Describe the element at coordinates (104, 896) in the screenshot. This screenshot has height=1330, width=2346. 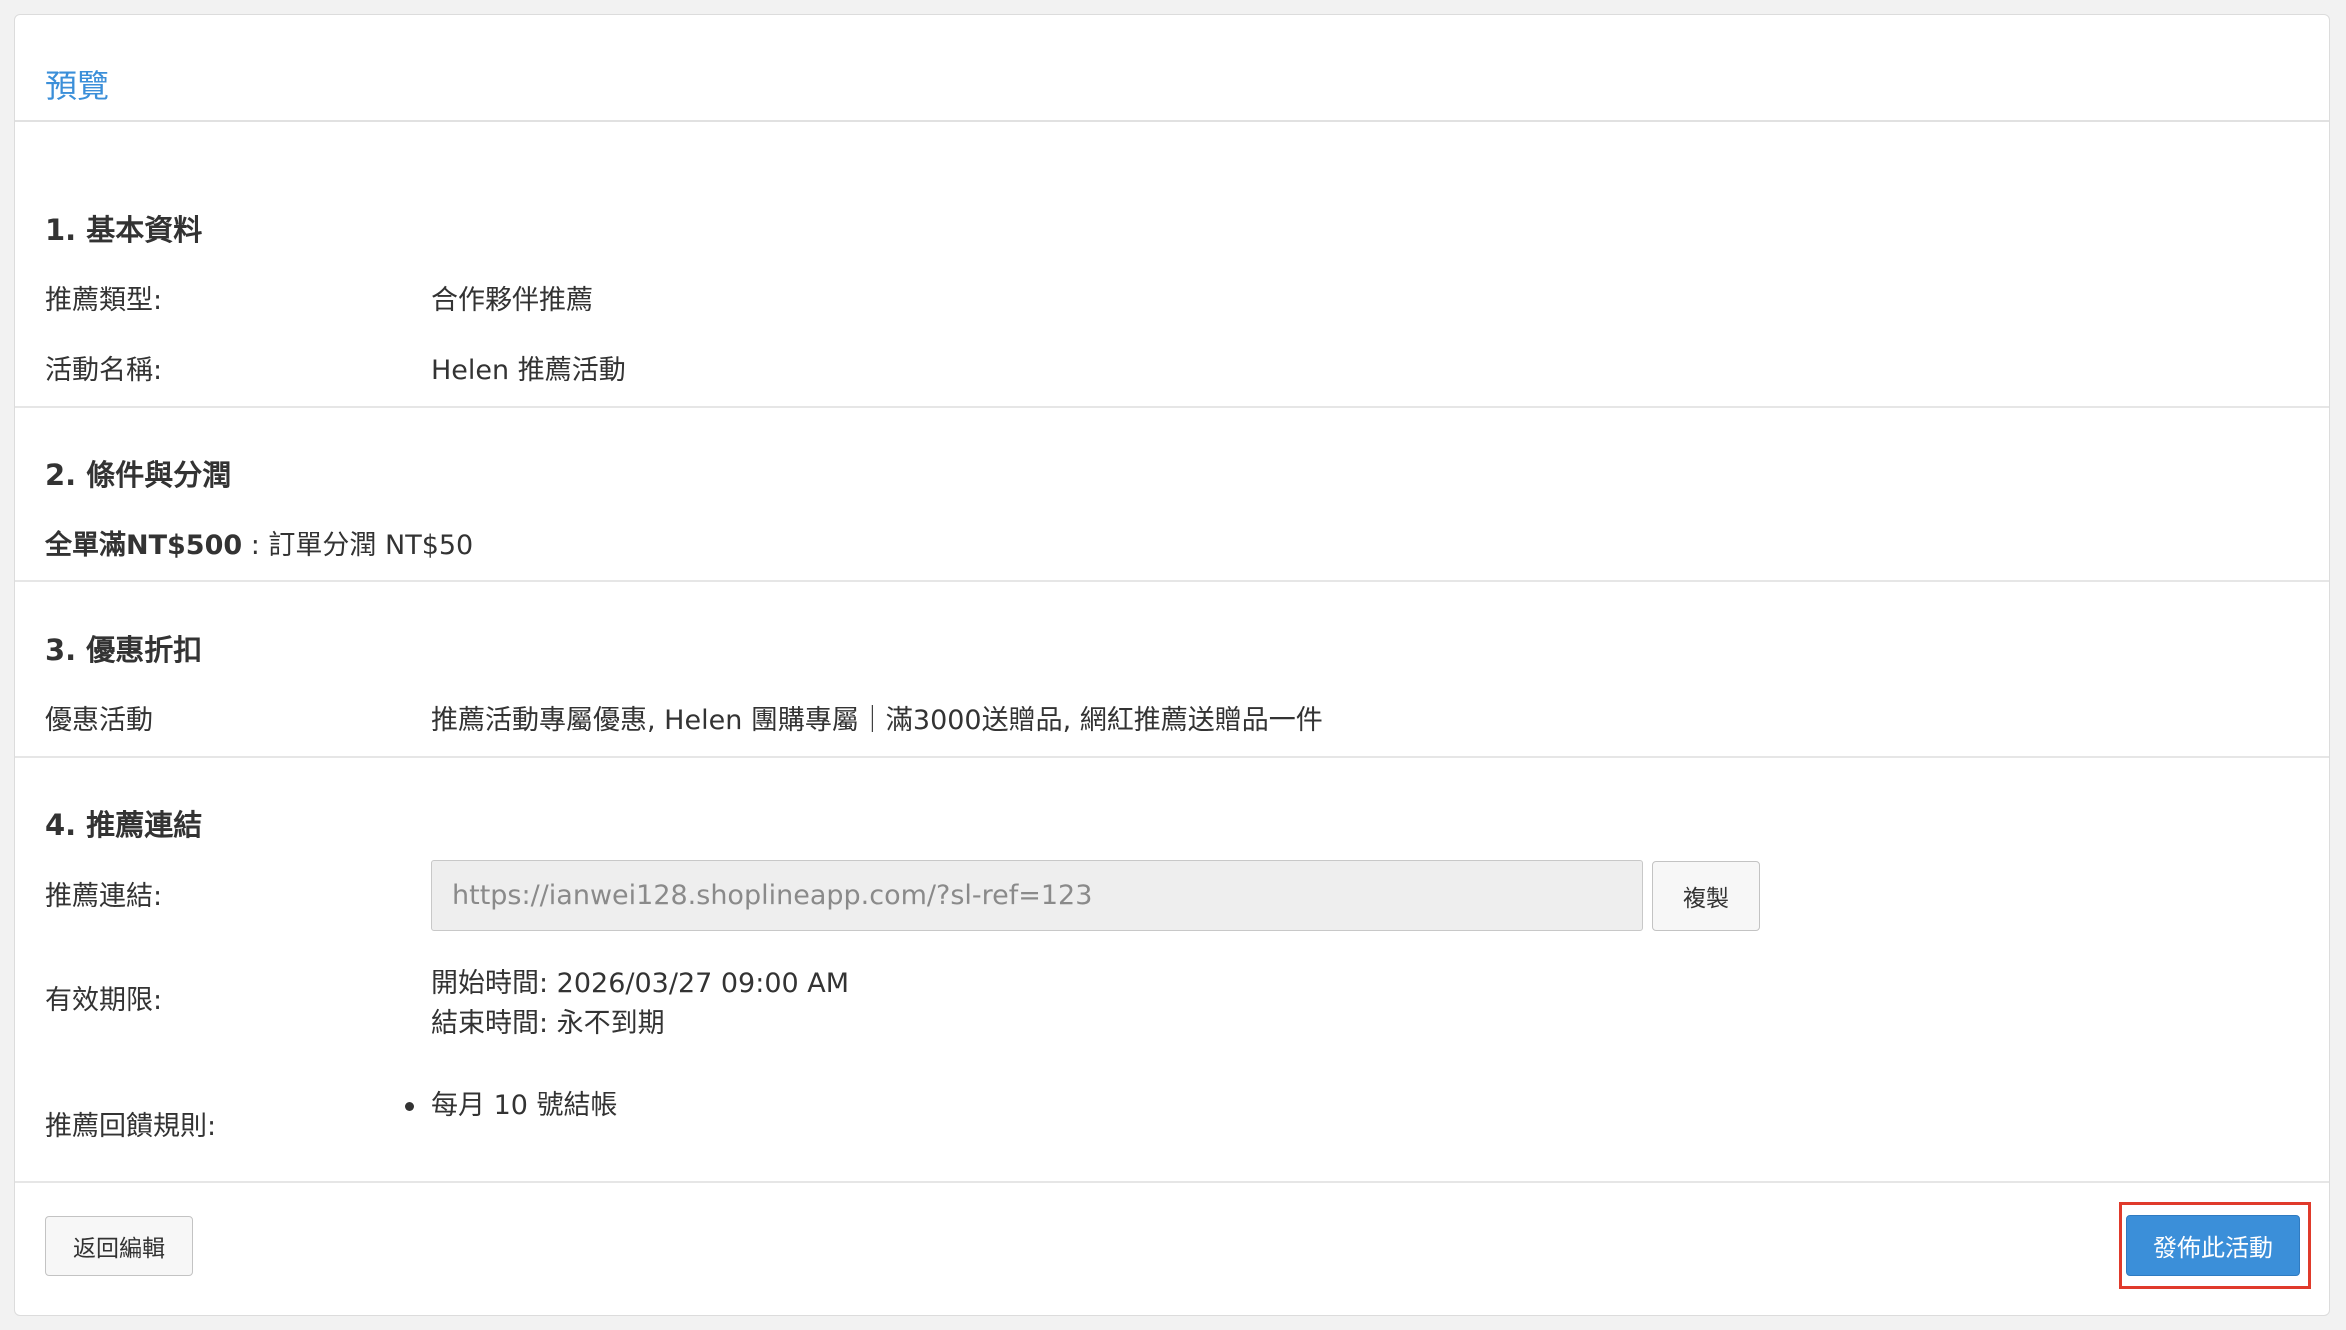
I see `referral-link-label: 推薦連結:` at that location.